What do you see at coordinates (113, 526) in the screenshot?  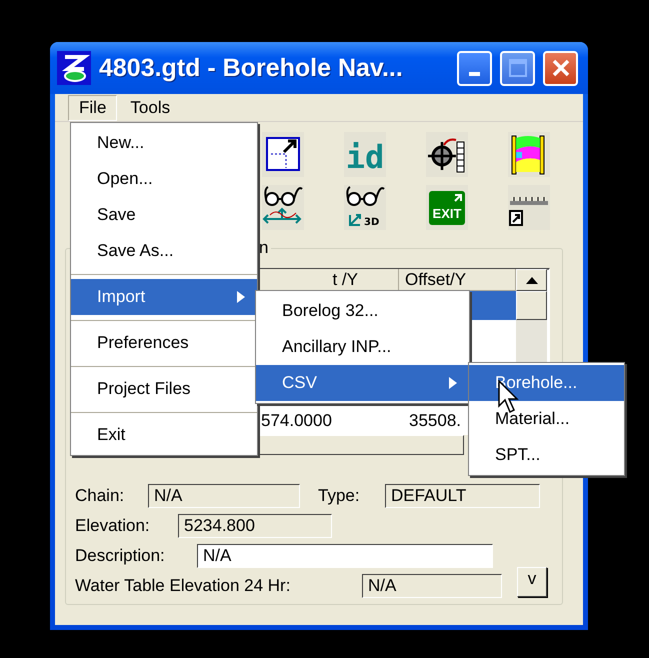 I see `field-label: Elevation:` at bounding box center [113, 526].